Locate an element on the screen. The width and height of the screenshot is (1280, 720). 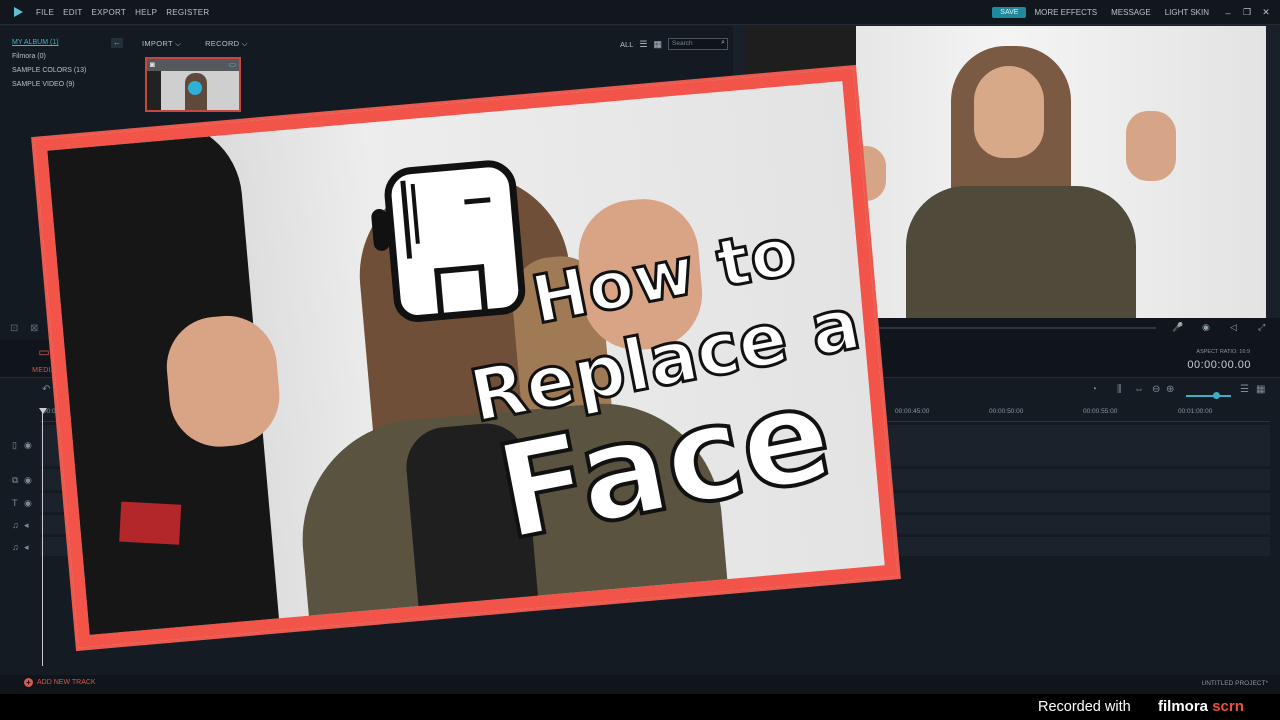
zoom-slider-handle is located at coordinates (1216, 395).